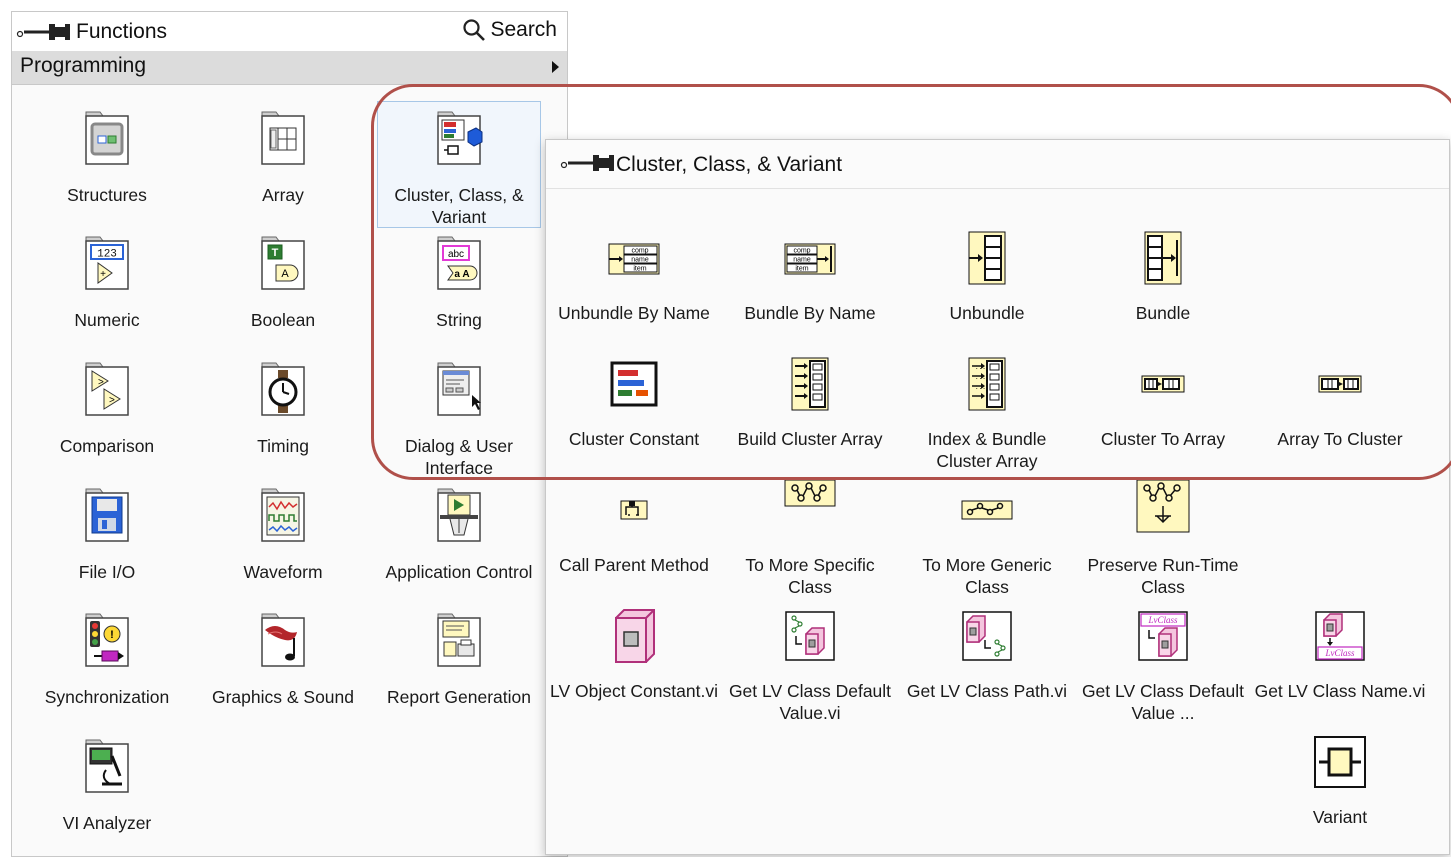  What do you see at coordinates (283, 572) in the screenshot?
I see `palette-item-label: Waveform` at bounding box center [283, 572].